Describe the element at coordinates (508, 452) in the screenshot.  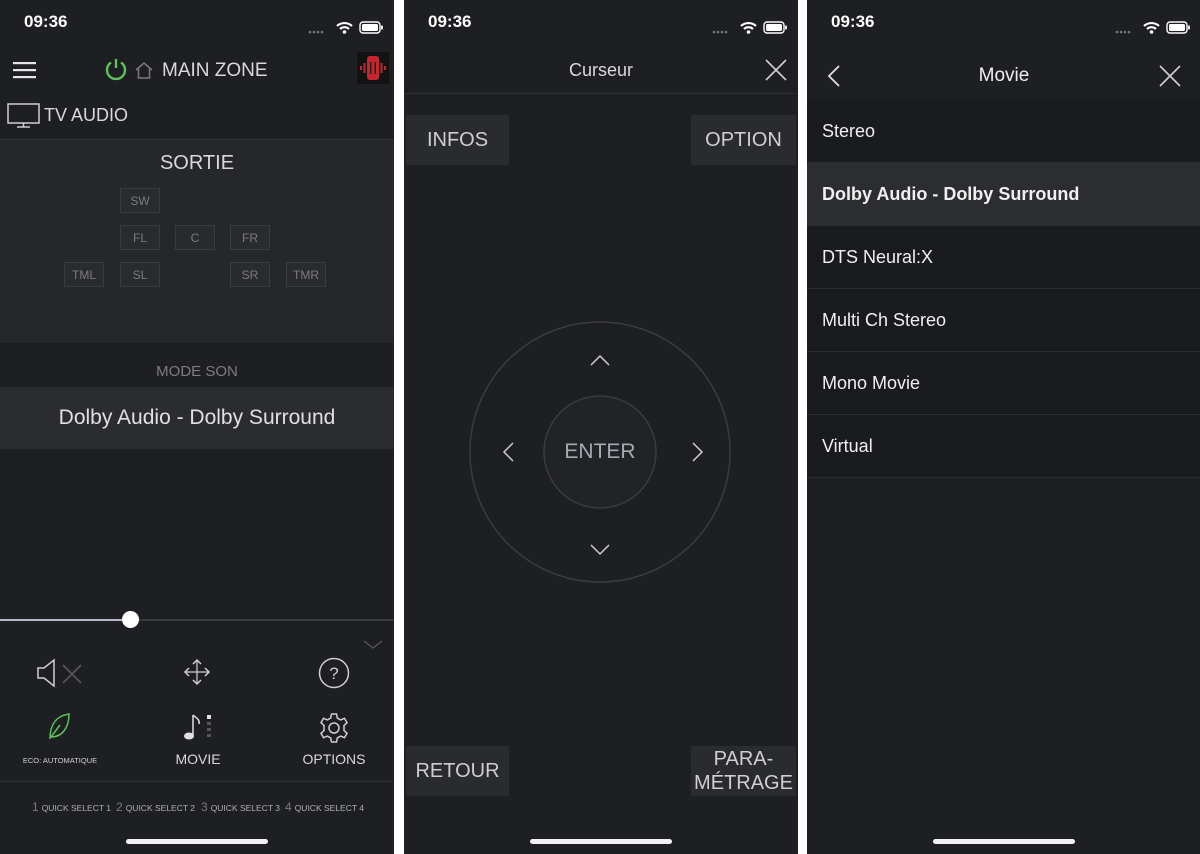
I see `arrow-left-icon` at that location.